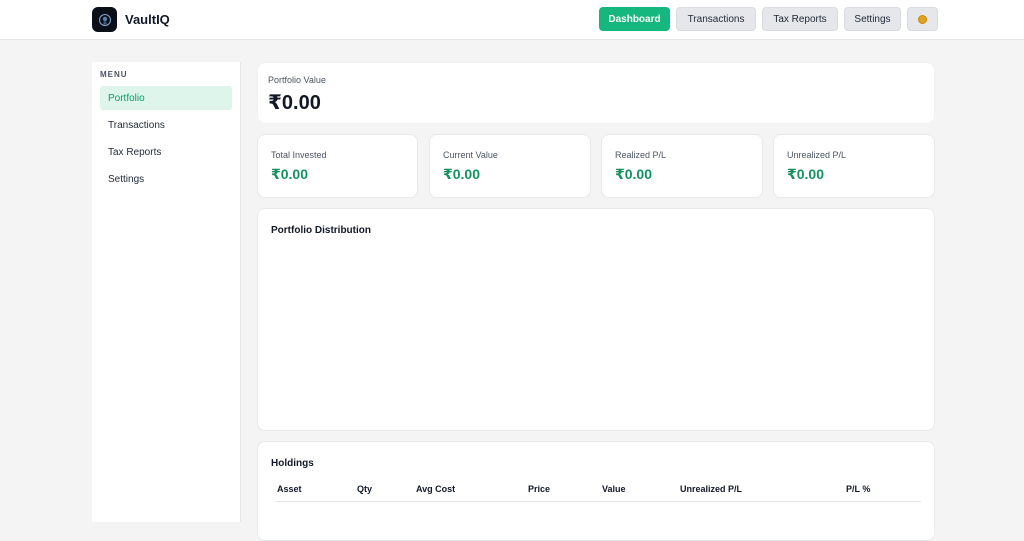 Image resolution: width=1024 pixels, height=541 pixels. Describe the element at coordinates (292, 463) in the screenshot. I see `holdings-title: Holdings` at that location.